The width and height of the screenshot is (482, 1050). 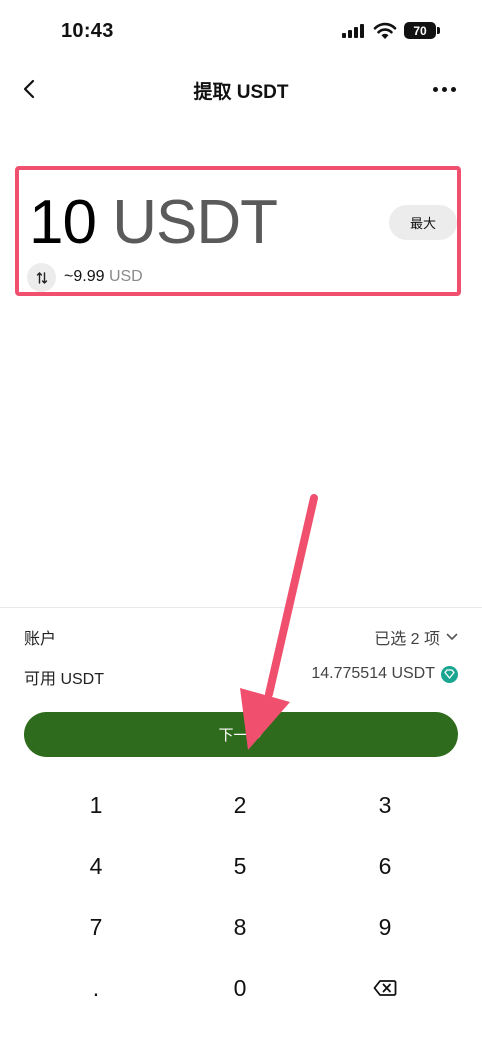 What do you see at coordinates (385, 866) in the screenshot?
I see `key-6: 6` at bounding box center [385, 866].